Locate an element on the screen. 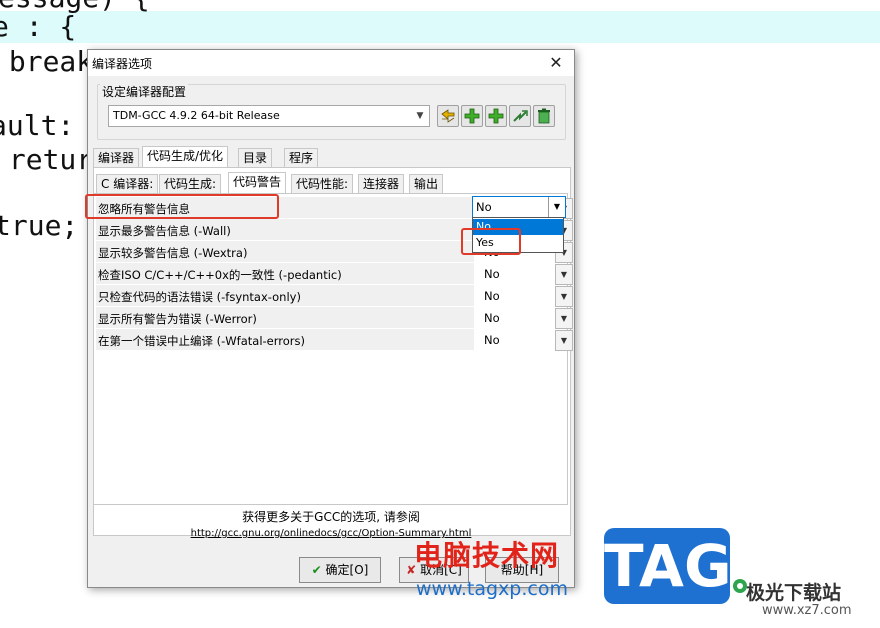  active-option-value: No is located at coordinates (484, 207).